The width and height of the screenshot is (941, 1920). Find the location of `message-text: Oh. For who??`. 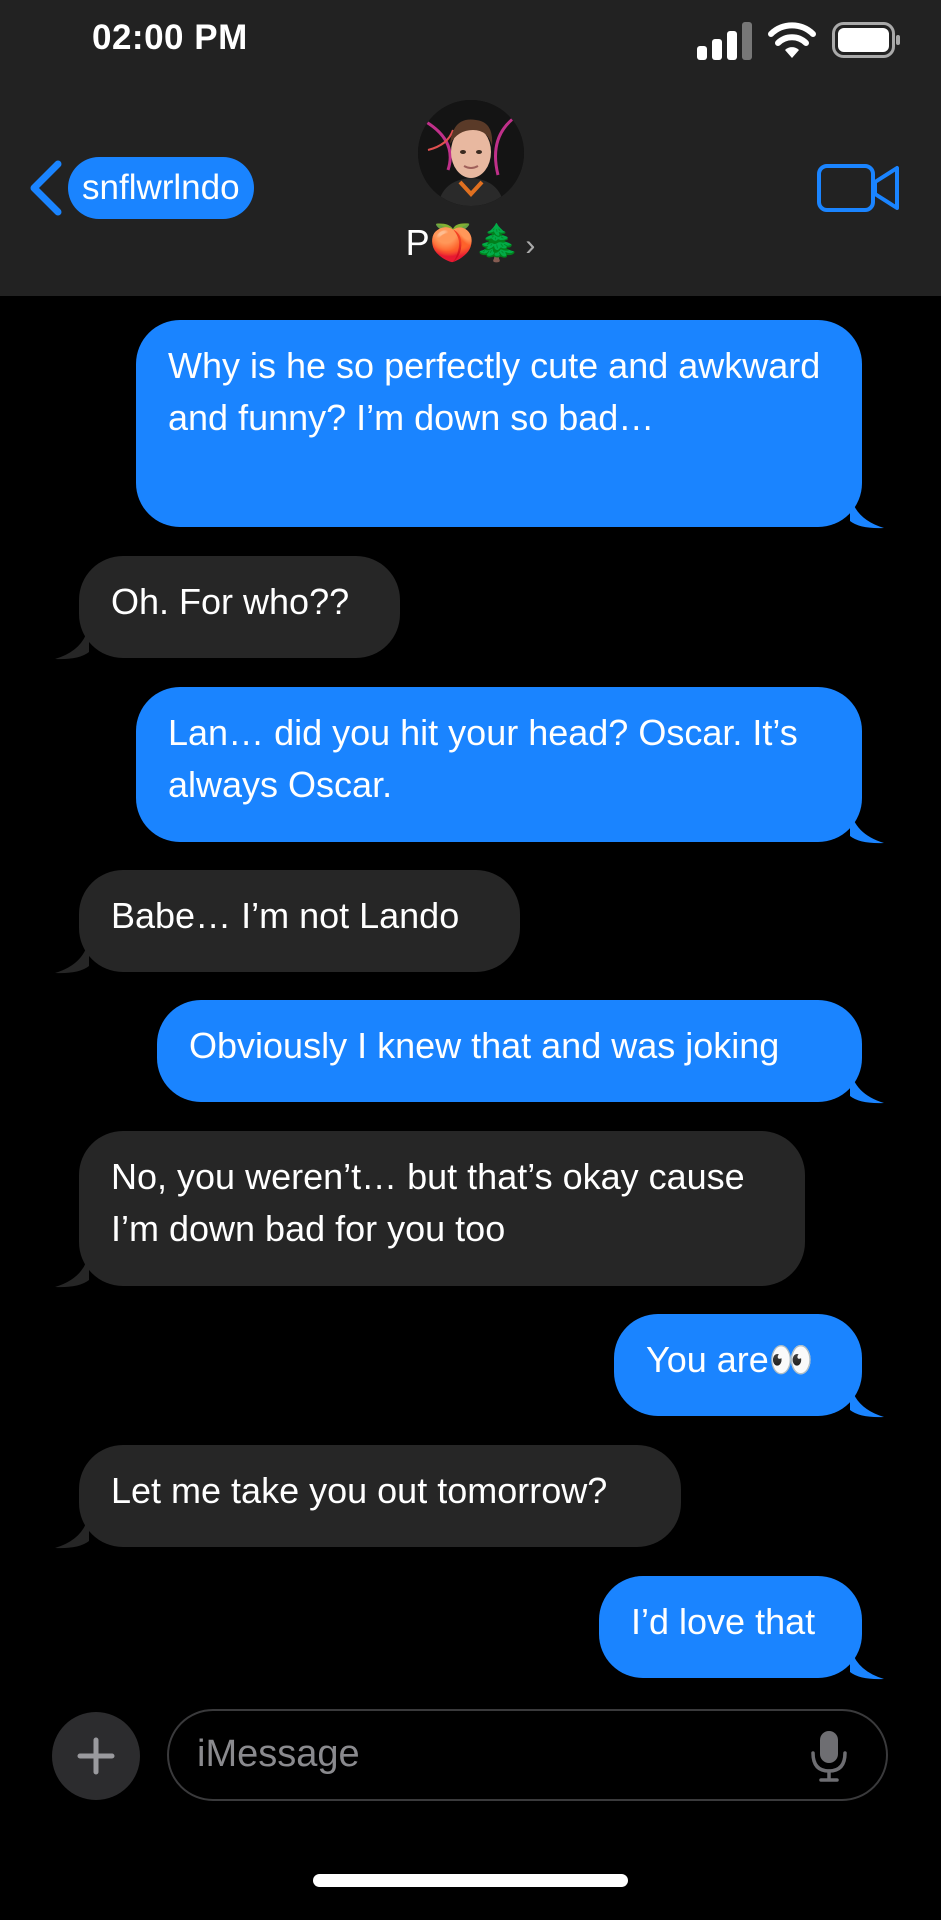

message-text: Oh. For who?? is located at coordinates (230, 601).